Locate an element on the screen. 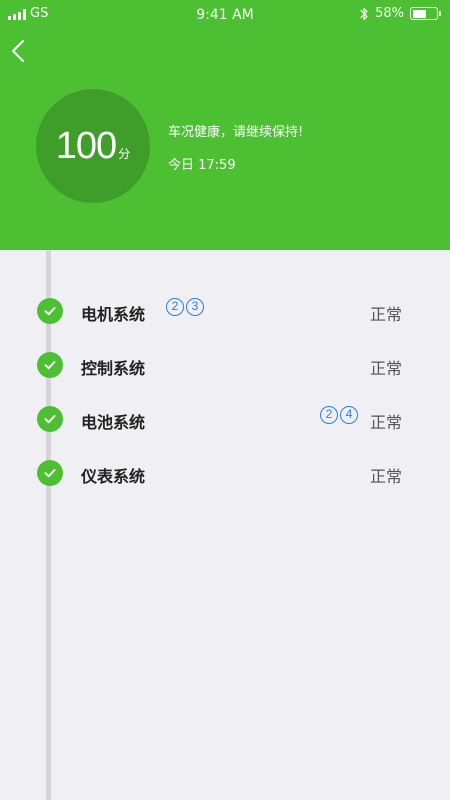 Image resolution: width=450 pixels, height=800 pixels. timeline-line is located at coordinates (48, 525).